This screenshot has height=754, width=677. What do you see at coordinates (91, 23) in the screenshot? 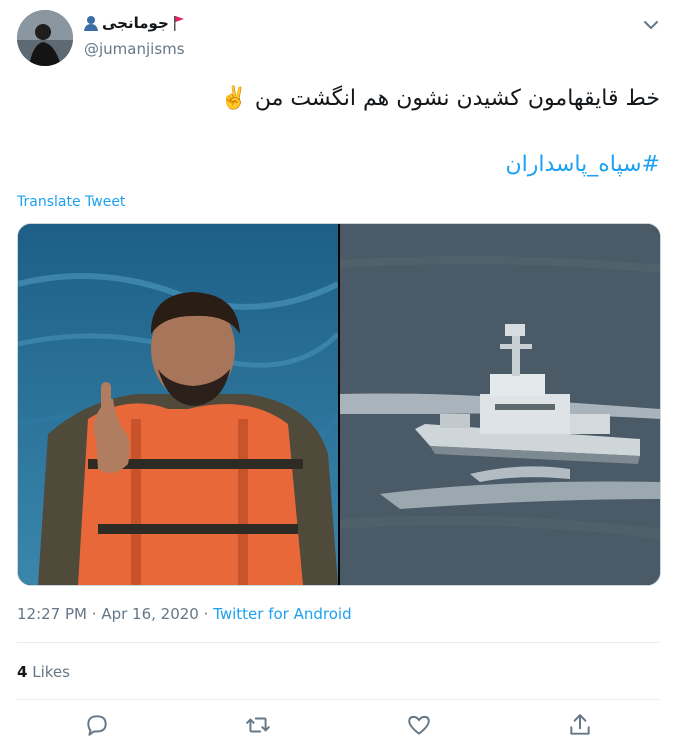
I see `person-silhouette-icon` at bounding box center [91, 23].